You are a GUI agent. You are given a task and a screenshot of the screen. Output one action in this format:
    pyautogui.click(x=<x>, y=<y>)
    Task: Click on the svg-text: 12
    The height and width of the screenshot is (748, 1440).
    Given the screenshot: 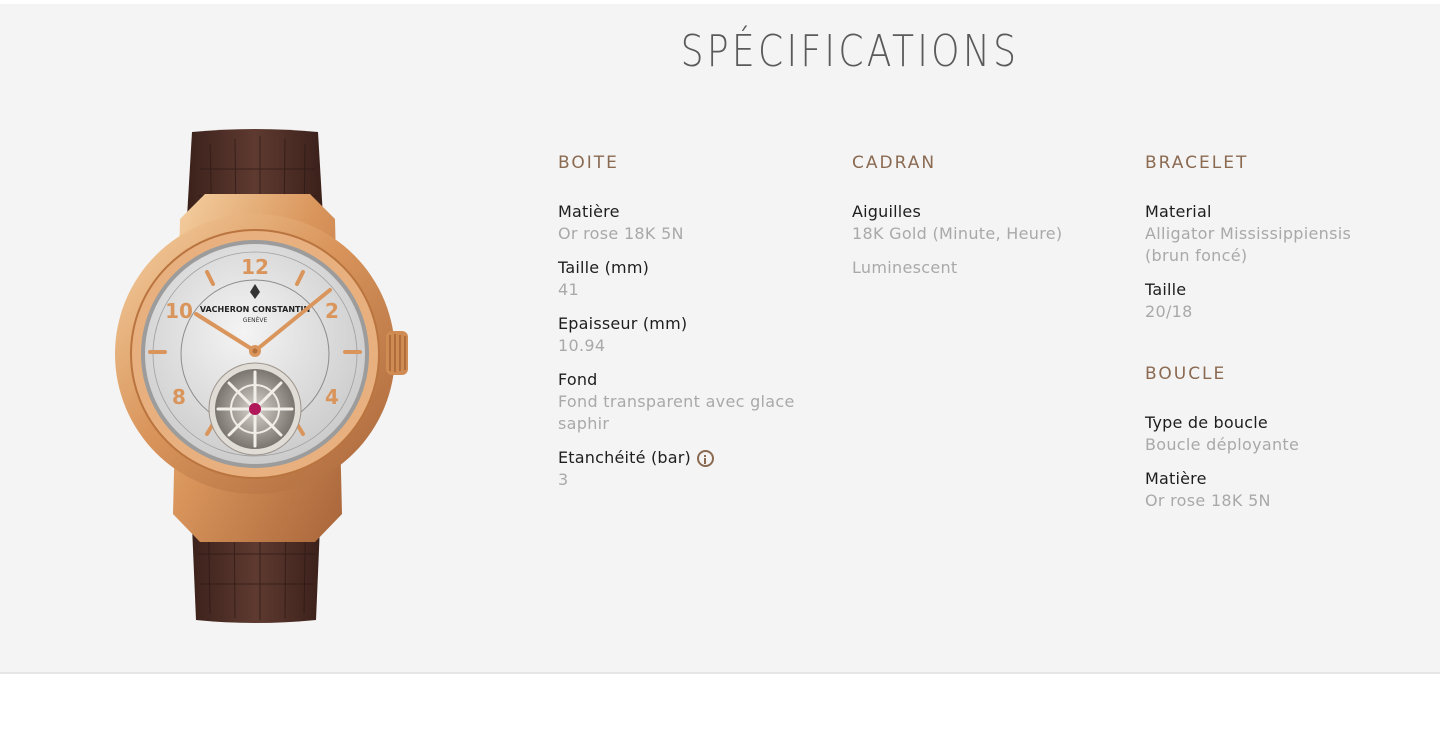 What is the action you would take?
    pyautogui.click(x=255, y=267)
    